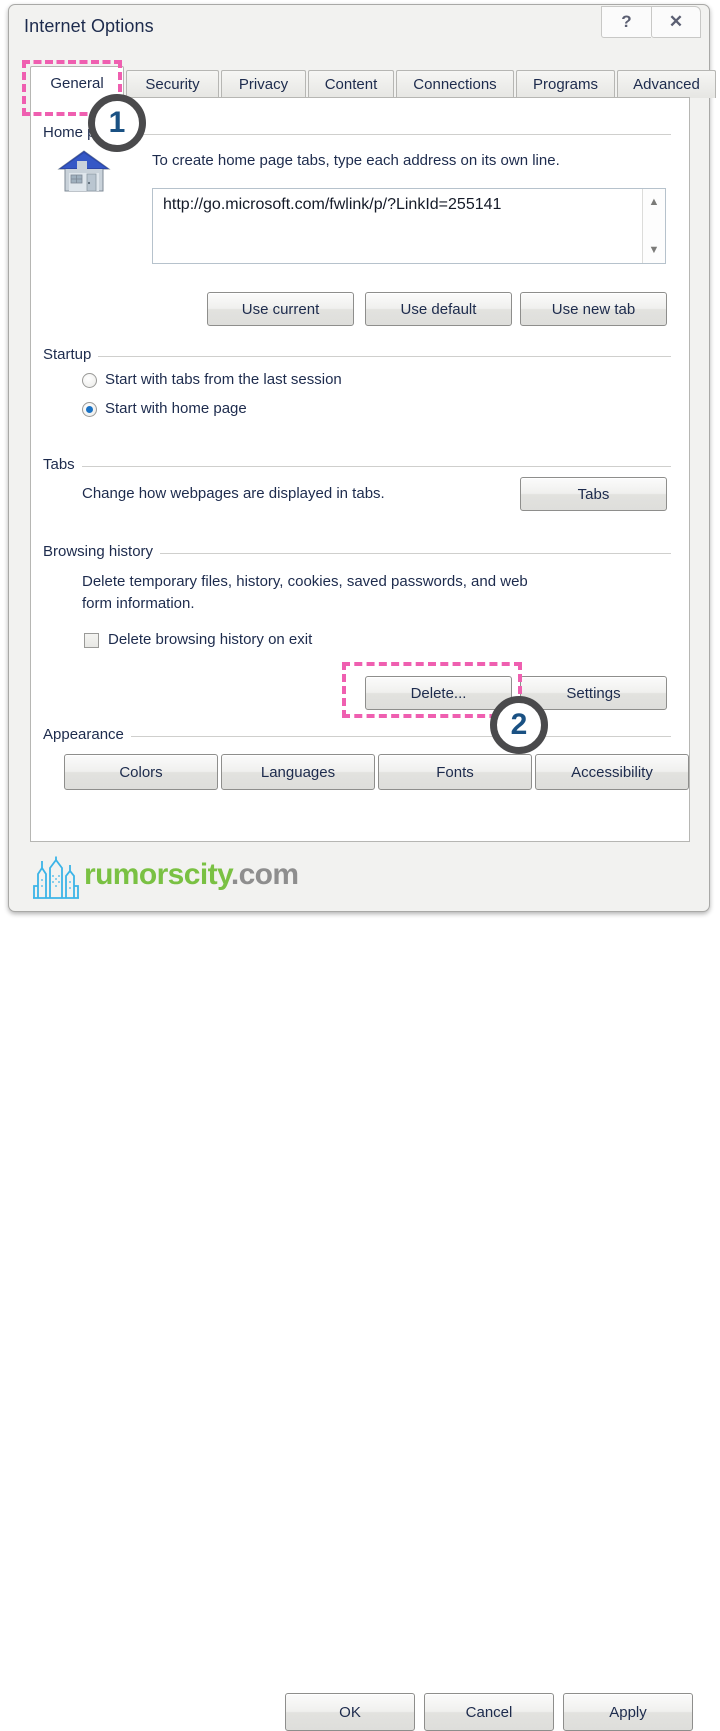 This screenshot has height=1731, width=720. What do you see at coordinates (357, 466) in the screenshot?
I see `tabs-rule` at bounding box center [357, 466].